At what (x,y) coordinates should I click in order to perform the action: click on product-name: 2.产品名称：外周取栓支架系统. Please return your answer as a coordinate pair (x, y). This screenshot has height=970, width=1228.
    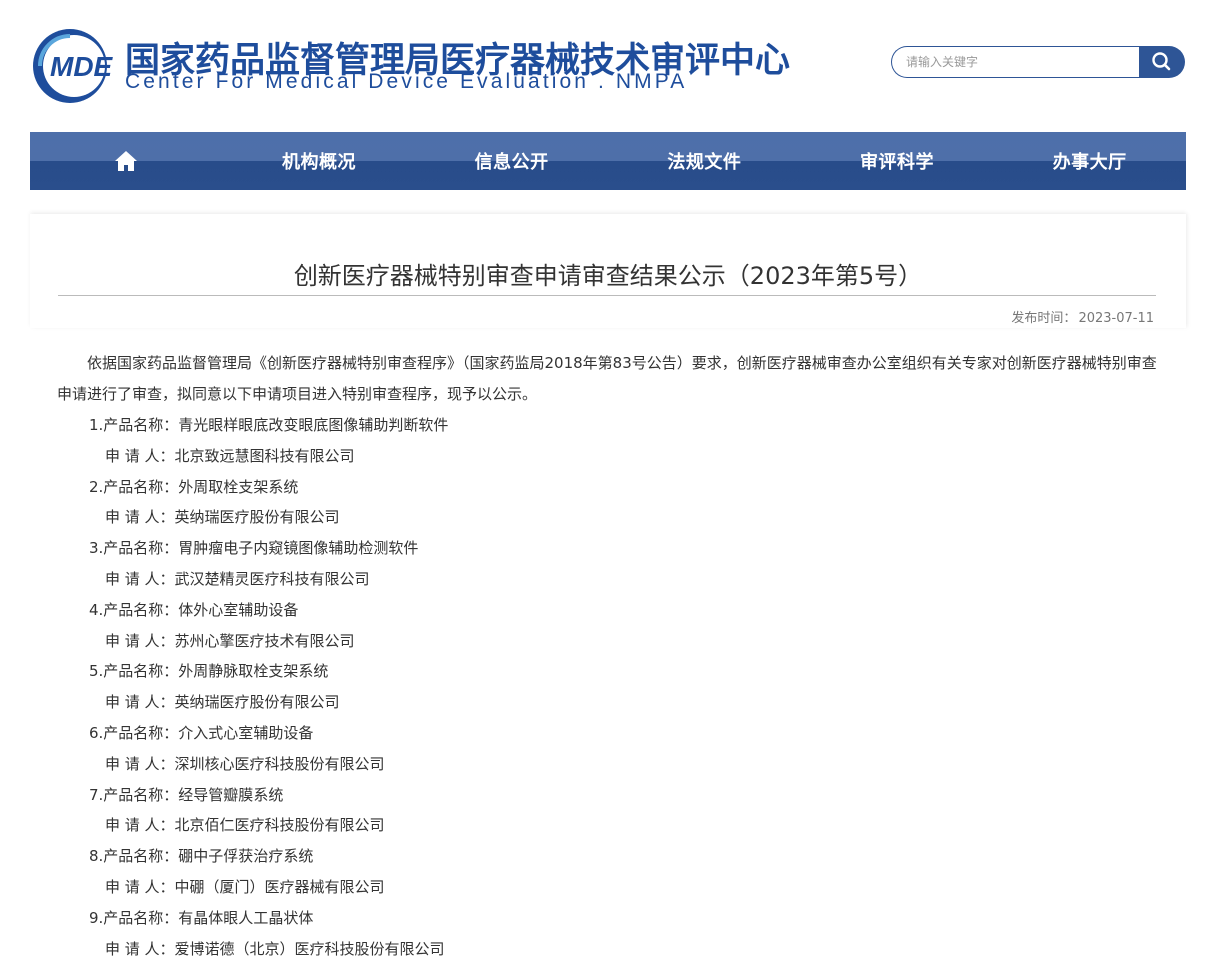
    Looking at the image, I should click on (194, 486).